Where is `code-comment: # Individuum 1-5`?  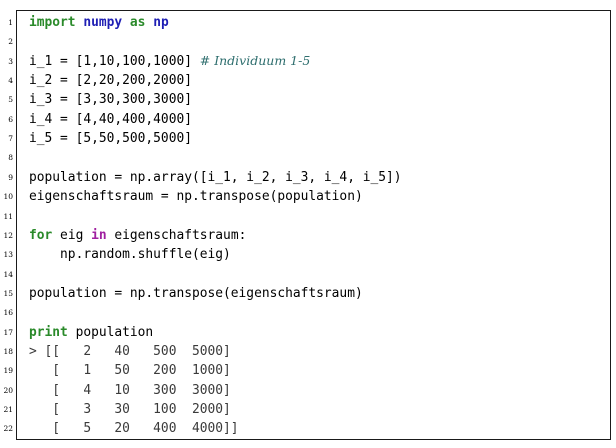 code-comment: # Individuum 1-5 is located at coordinates (255, 61).